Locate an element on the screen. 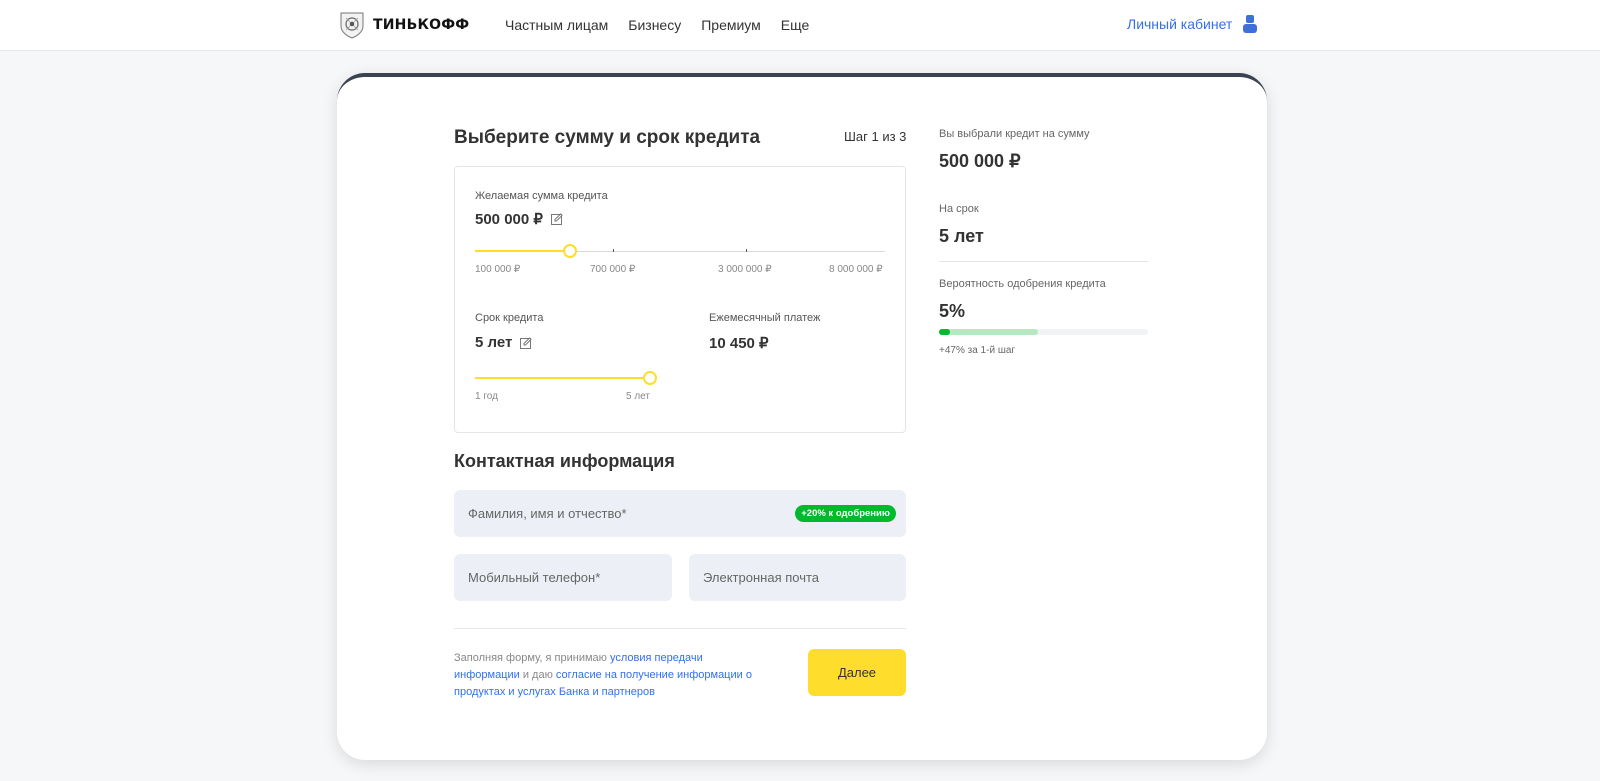  nav-item-business: Бизнесу is located at coordinates (654, 25).